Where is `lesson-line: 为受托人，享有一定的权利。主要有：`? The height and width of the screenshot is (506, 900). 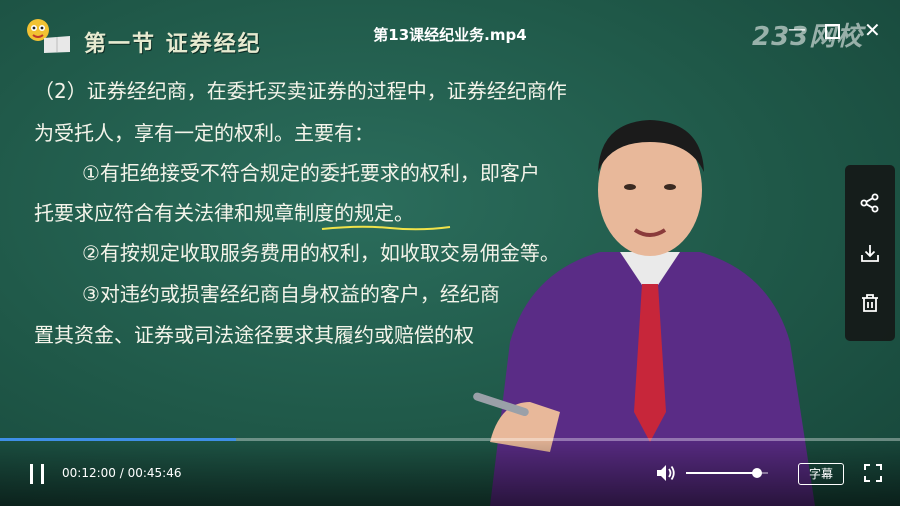 lesson-line: 为受托人，享有一定的权利。主要有： is located at coordinates (204, 133).